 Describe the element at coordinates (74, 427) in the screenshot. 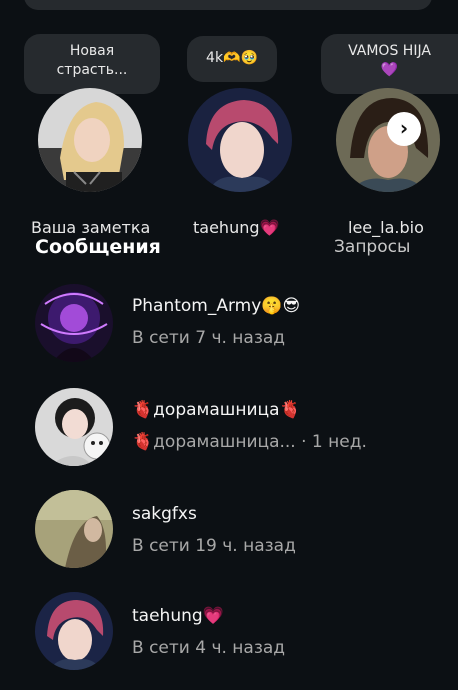

I see `avatar-doramashnitsa` at that location.